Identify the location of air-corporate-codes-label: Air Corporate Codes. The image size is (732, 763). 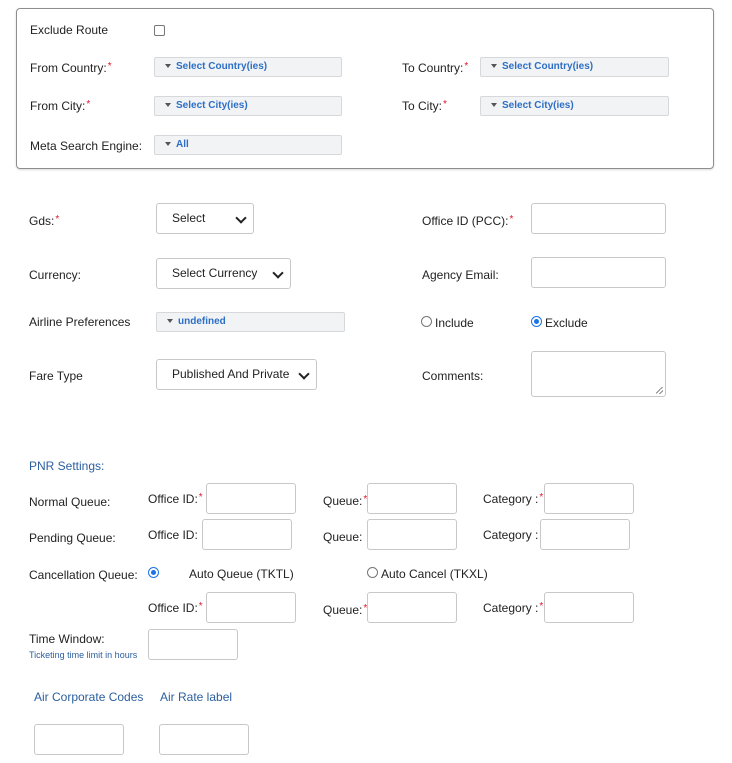
(89, 697).